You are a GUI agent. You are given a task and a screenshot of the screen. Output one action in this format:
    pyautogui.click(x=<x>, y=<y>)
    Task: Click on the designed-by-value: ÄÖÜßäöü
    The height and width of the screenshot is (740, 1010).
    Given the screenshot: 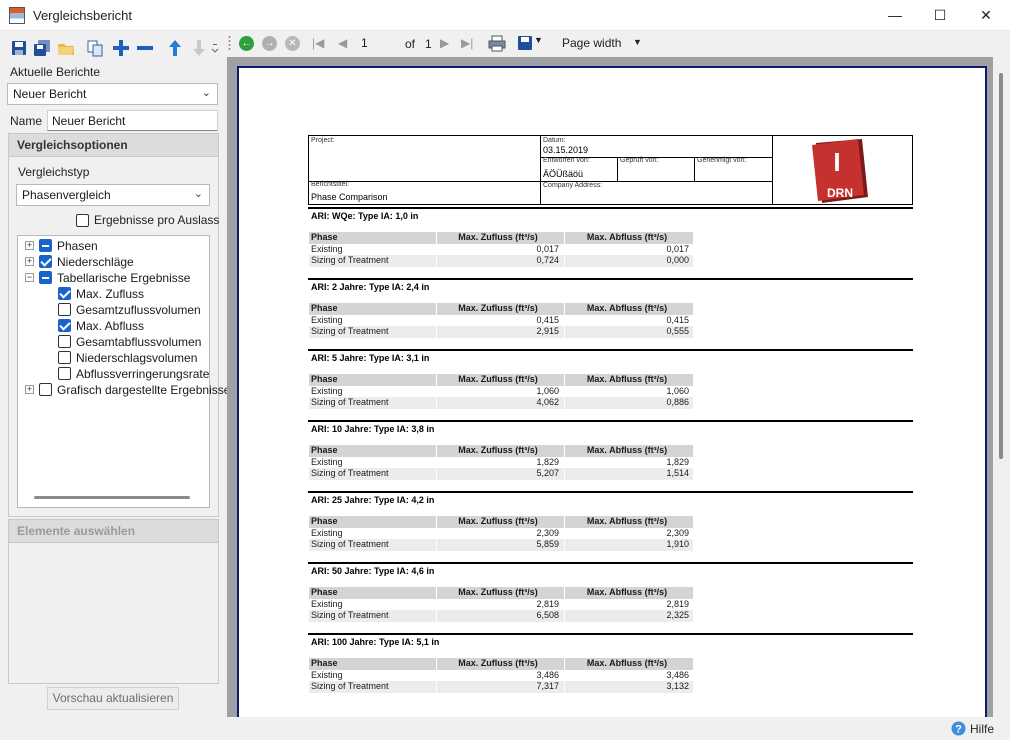 What is the action you would take?
    pyautogui.click(x=563, y=174)
    